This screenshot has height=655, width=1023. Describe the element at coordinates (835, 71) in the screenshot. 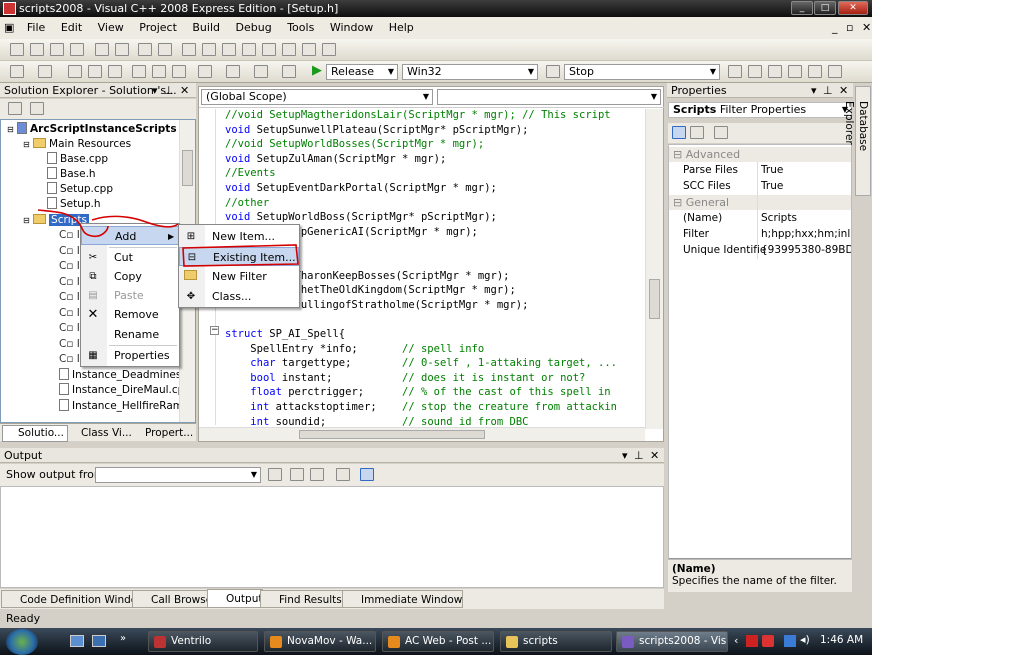

I see `window-layout-icon` at that location.